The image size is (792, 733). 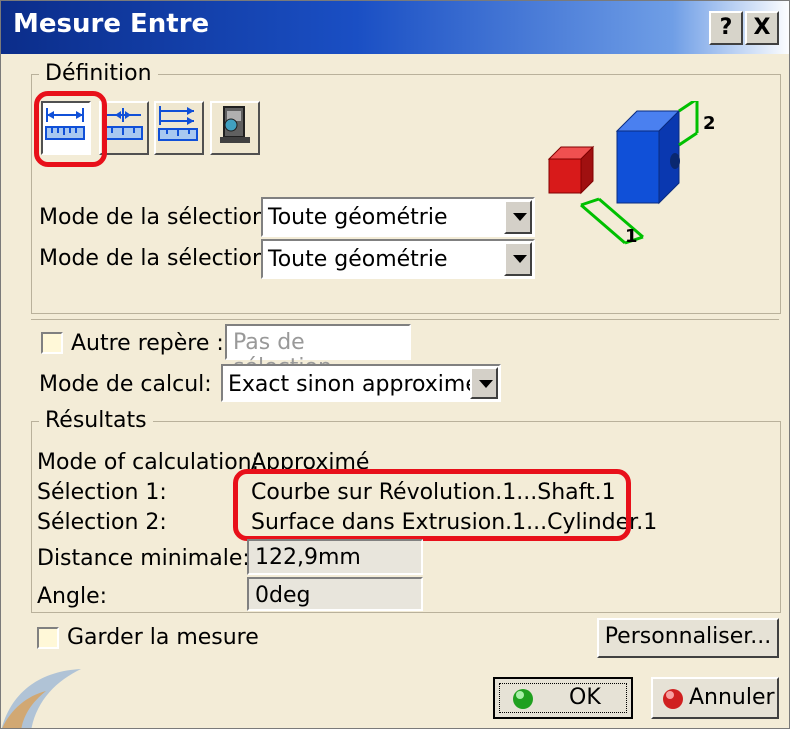 What do you see at coordinates (98, 73) in the screenshot?
I see `definition-legend: Définition` at bounding box center [98, 73].